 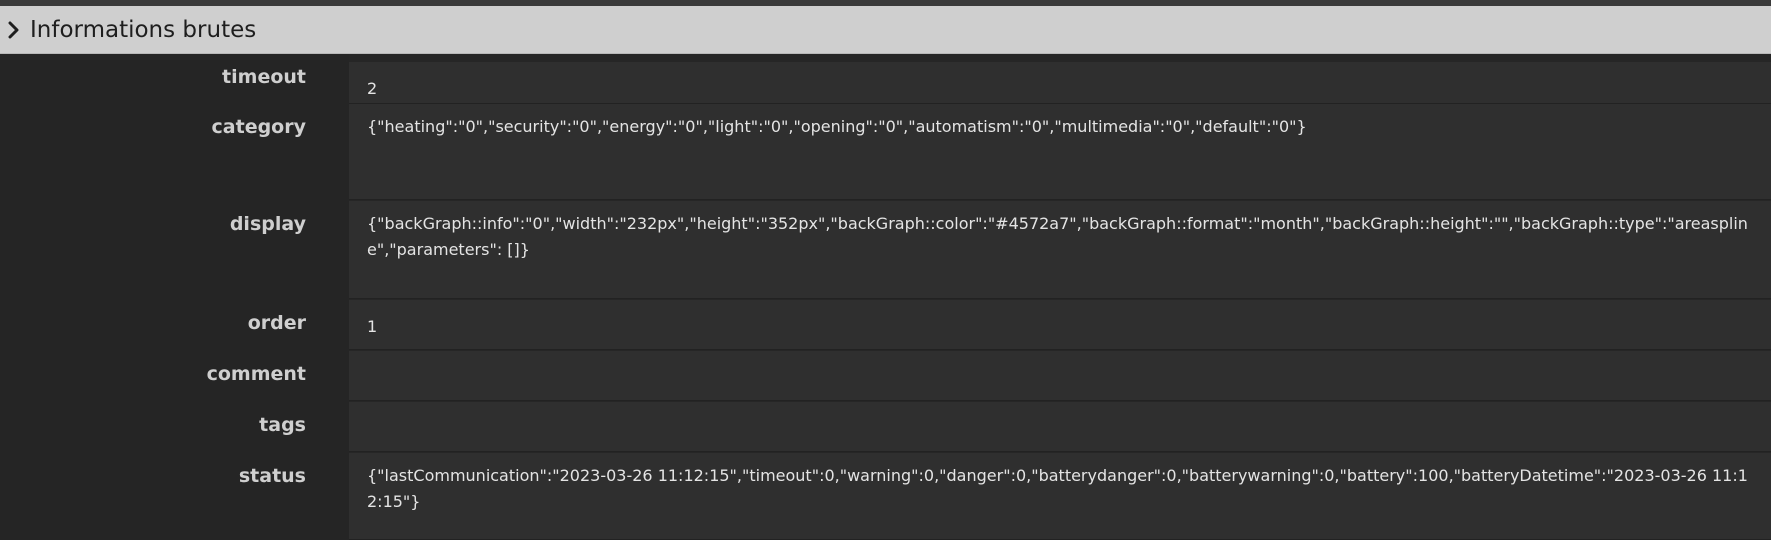 I want to click on row-comment: comment, so click(x=885, y=376).